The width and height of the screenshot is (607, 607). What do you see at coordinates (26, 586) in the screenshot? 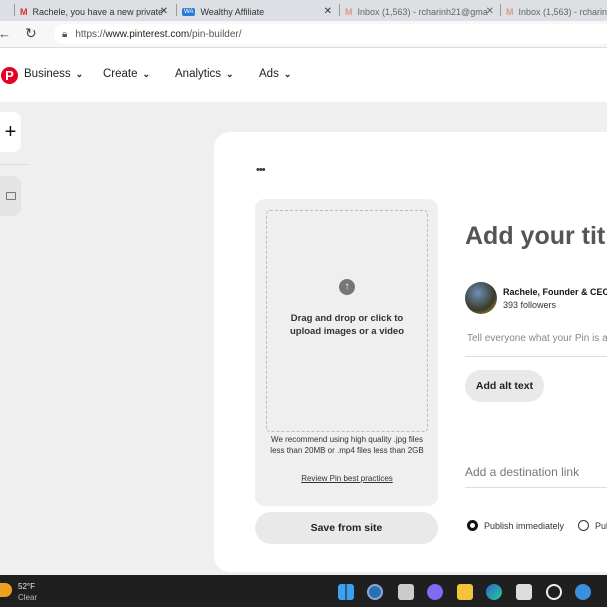
I see `temperature: 52°F` at bounding box center [26, 586].